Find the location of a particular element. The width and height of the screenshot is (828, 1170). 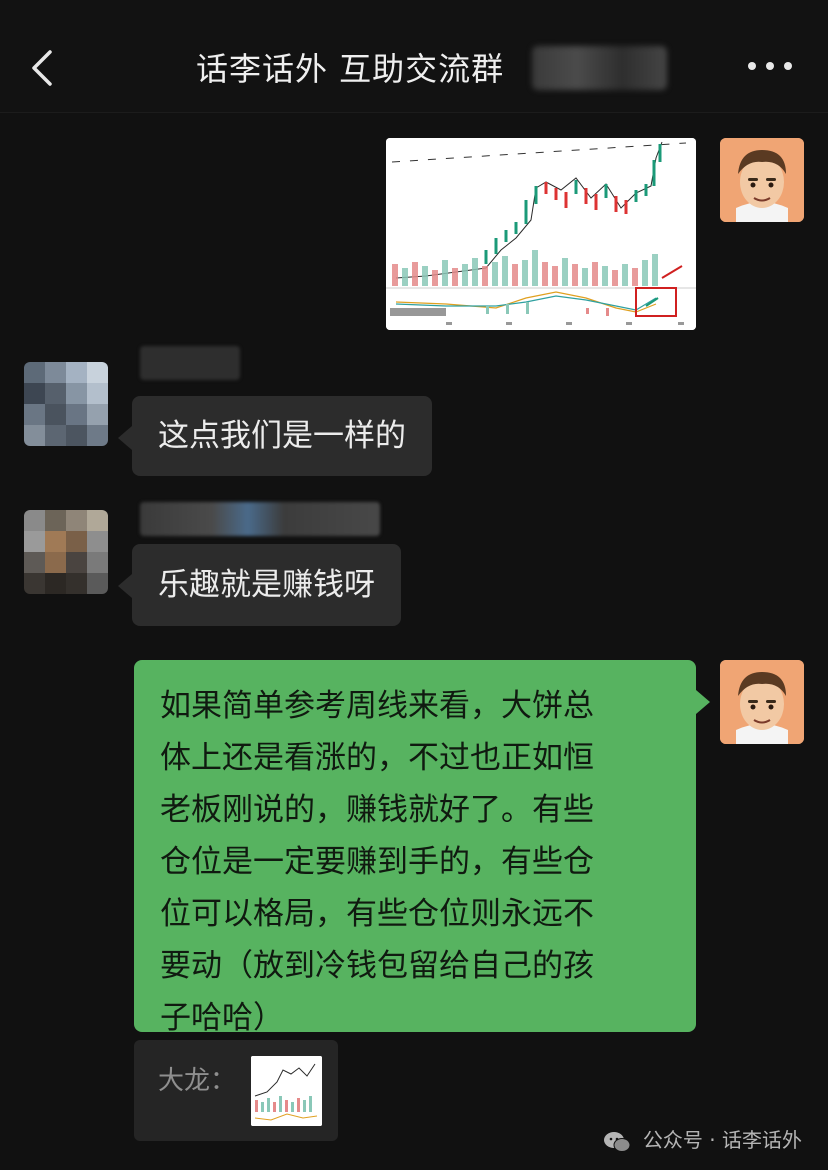

chevron-left-icon is located at coordinates (42, 68).